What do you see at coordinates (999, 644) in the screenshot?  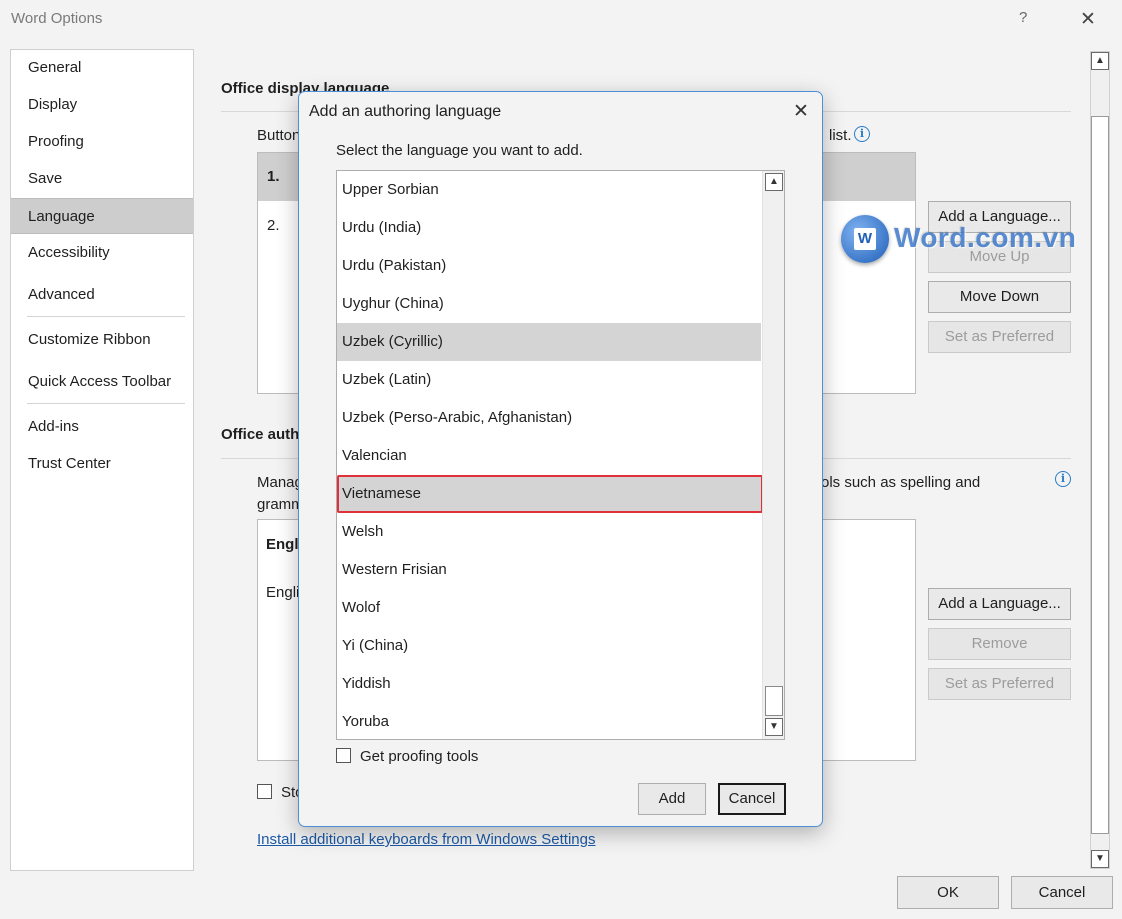 I see `remove-button: Remove` at bounding box center [999, 644].